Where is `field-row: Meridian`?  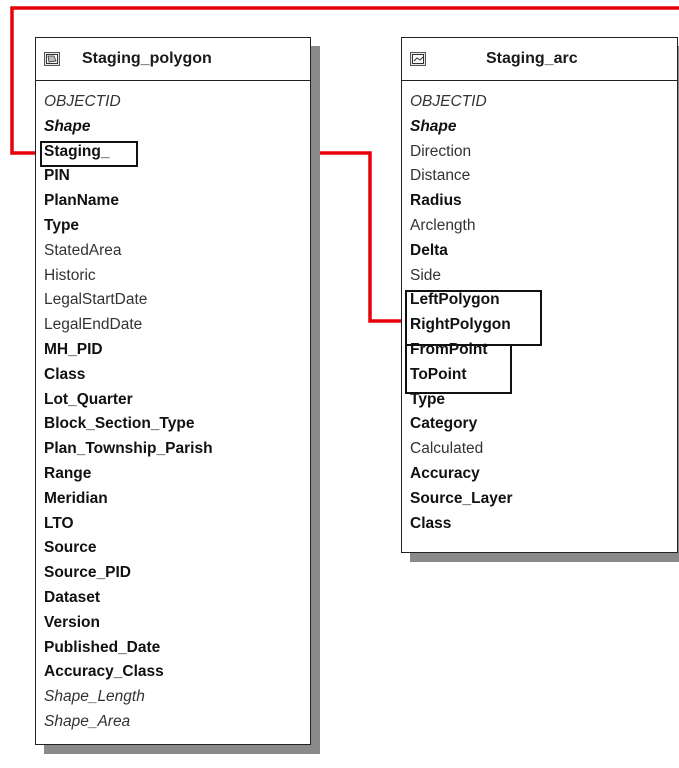
field-row: Meridian is located at coordinates (177, 499).